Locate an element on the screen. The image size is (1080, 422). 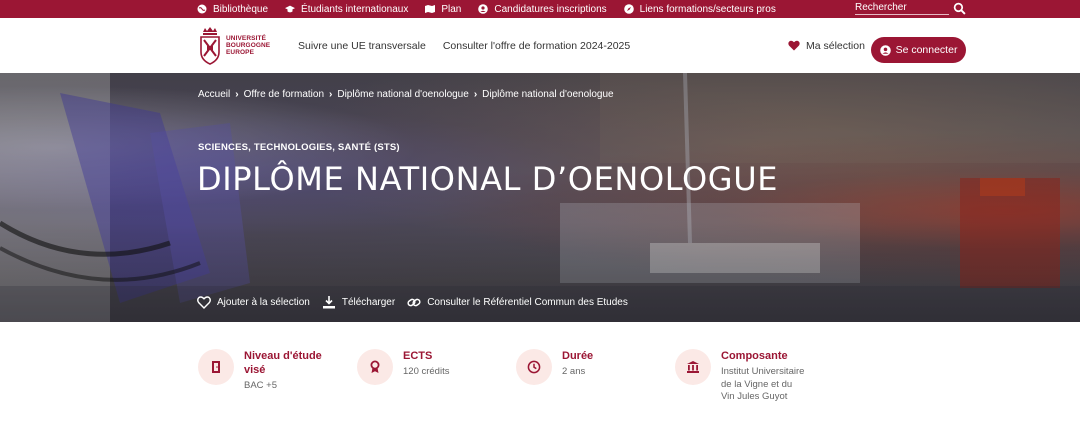
info-label: Durée is located at coordinates (578, 356).